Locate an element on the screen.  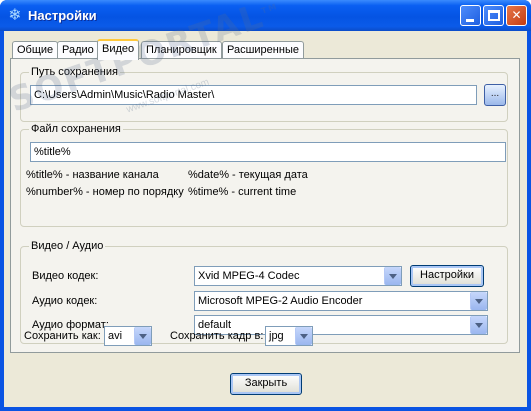
save-frame-format-select: jpg is located at coordinates (289, 336).